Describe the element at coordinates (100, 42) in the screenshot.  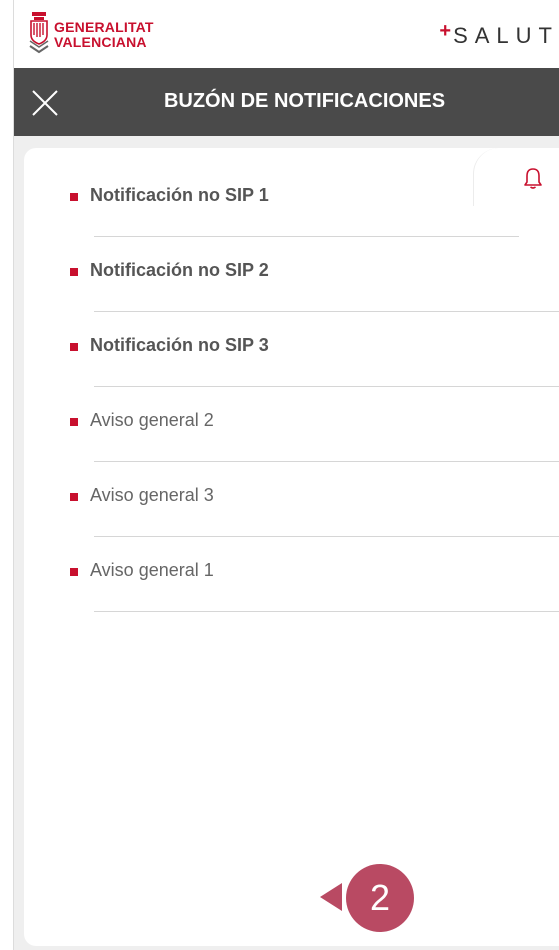
I see `logo-line-2: VALENCIANA` at that location.